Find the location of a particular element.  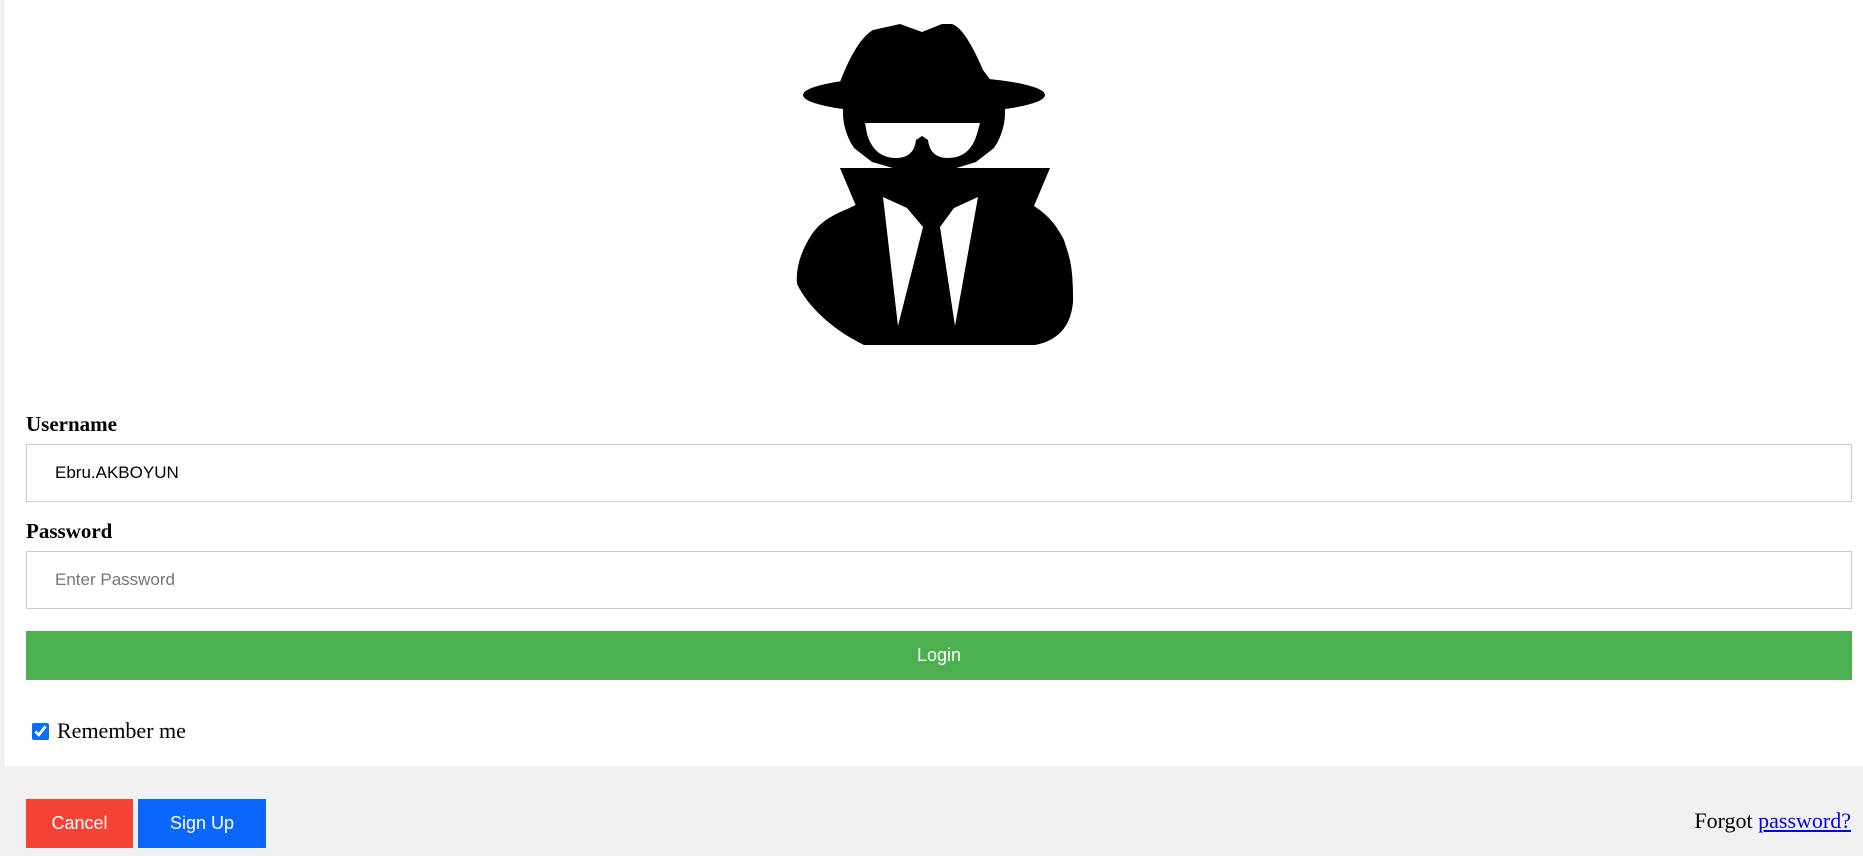

remember-me-row: Remember me is located at coordinates (939, 731).